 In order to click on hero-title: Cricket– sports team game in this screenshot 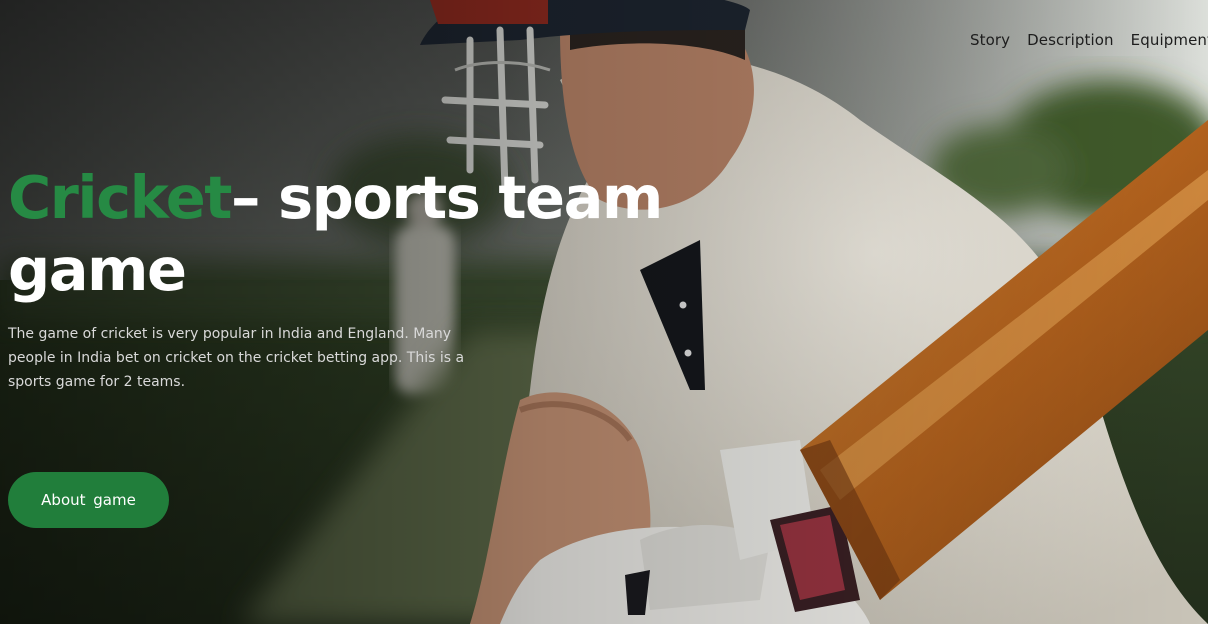, I will do `click(358, 234)`.